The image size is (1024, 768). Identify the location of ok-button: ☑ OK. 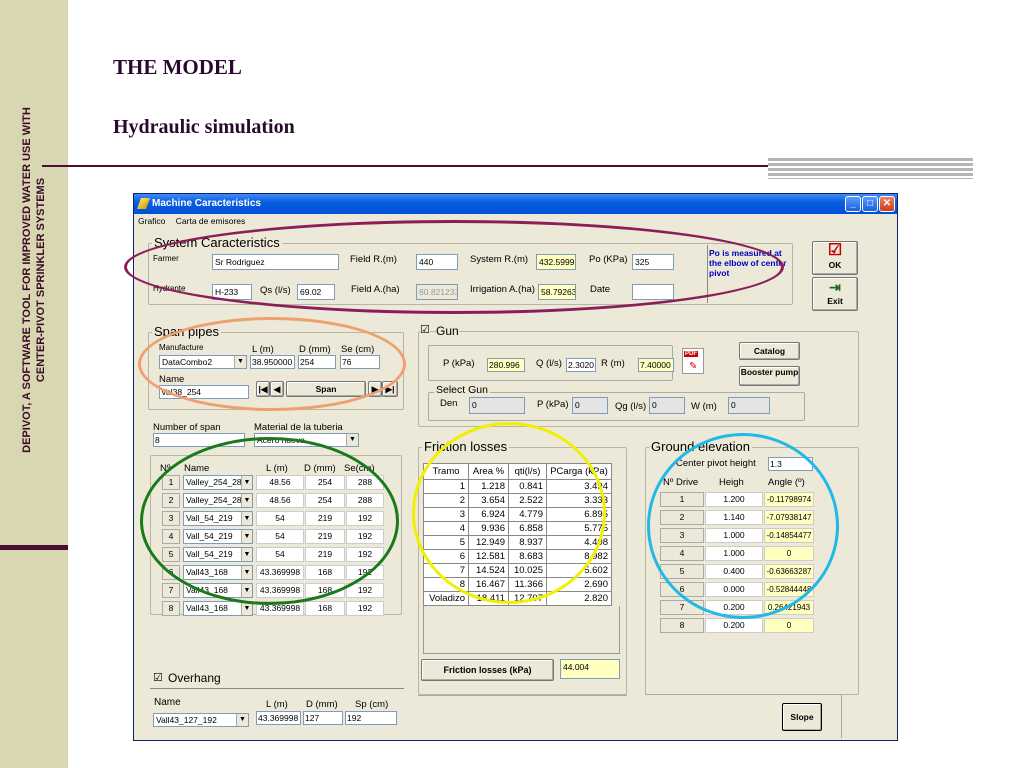
(835, 258).